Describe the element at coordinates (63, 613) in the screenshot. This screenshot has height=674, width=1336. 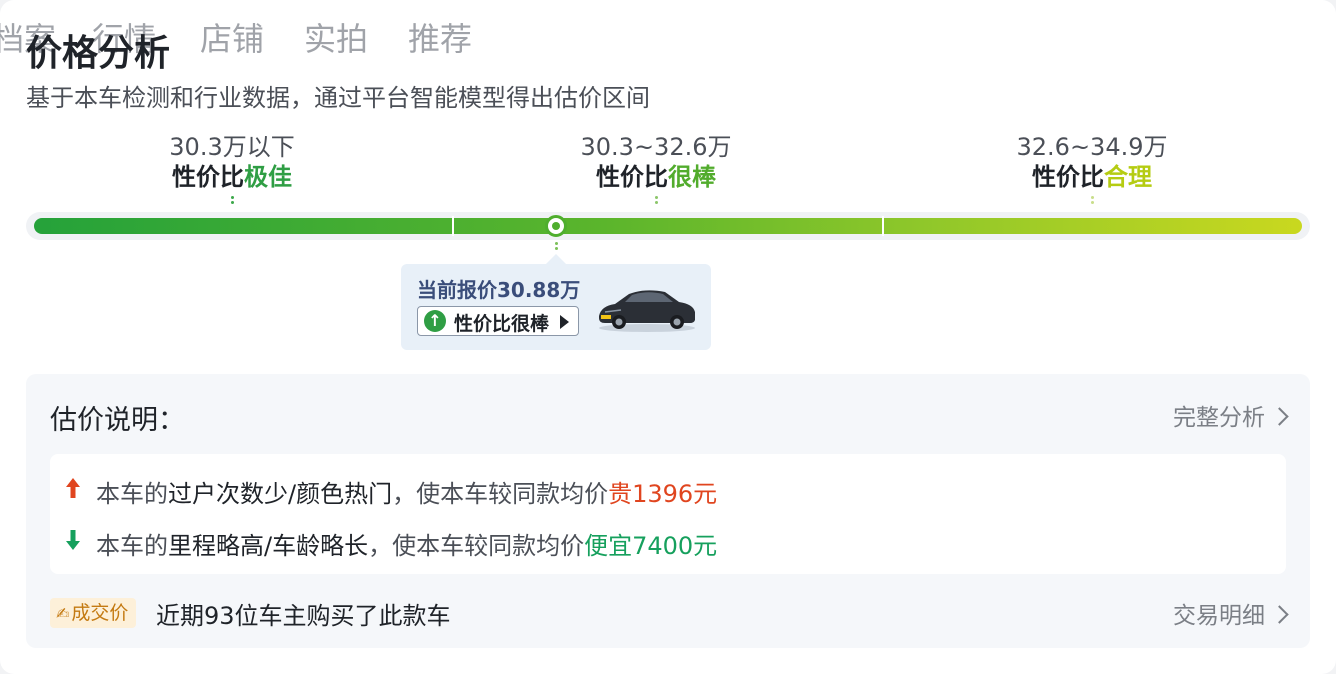
I see `deal-hand-icon: ✍` at that location.